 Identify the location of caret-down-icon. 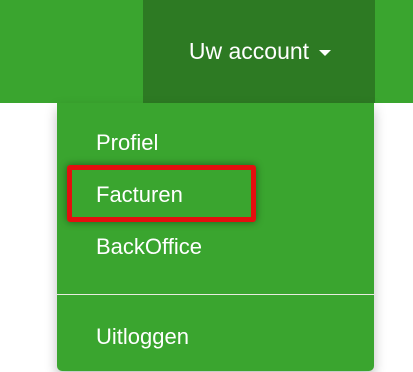
(325, 52).